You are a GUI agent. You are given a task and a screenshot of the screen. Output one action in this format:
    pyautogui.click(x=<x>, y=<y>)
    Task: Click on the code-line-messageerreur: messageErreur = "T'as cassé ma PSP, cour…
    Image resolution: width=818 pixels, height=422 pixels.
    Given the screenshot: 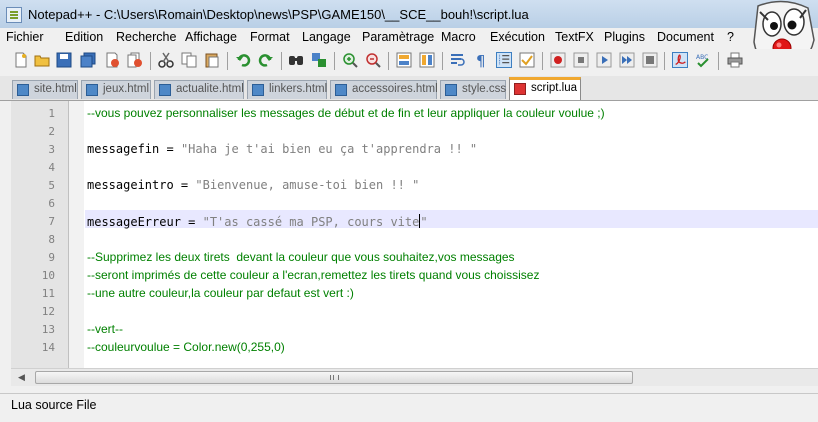 What is the action you would take?
    pyautogui.click(x=257, y=221)
    